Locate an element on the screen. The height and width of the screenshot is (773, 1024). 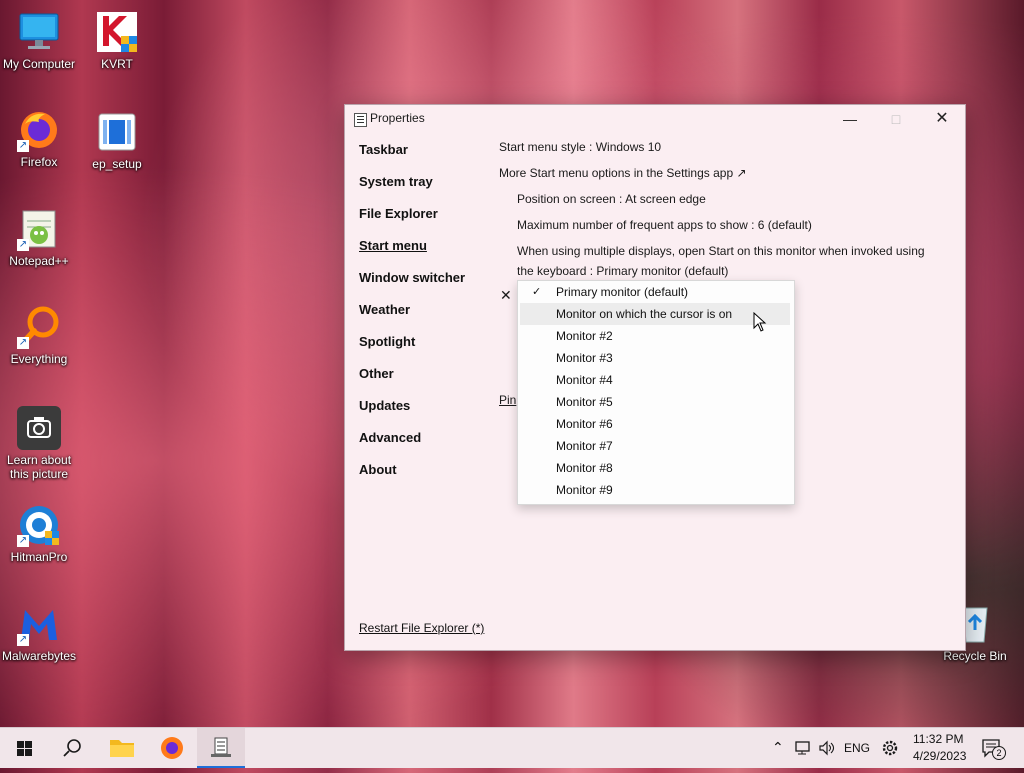
desktop-icon-firefox: ↗ Firefox is located at coordinates (39, 138).